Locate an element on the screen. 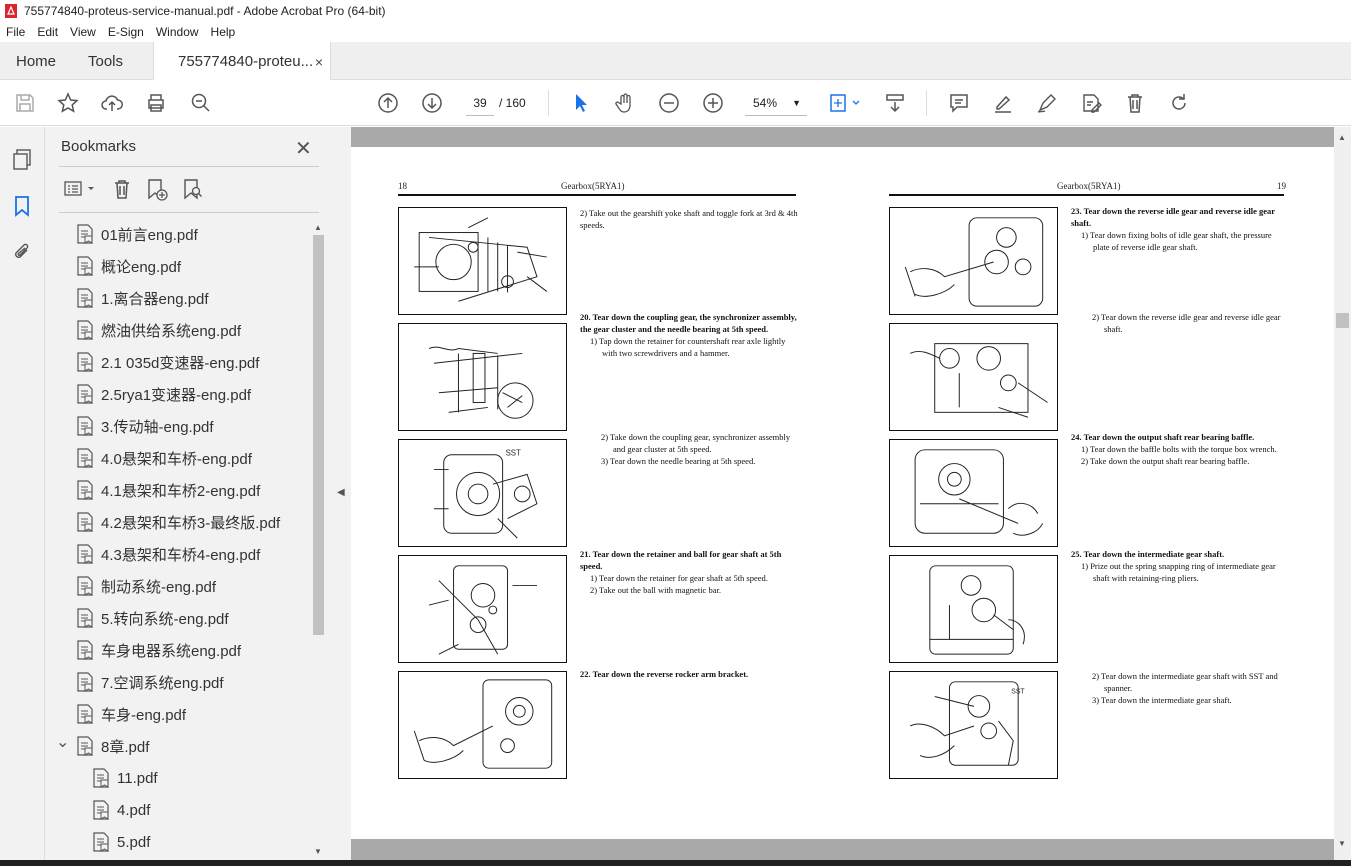 This screenshot has height=866, width=1351. bookmark-item: 5.转向系统-eng.pdf is located at coordinates (152, 618).